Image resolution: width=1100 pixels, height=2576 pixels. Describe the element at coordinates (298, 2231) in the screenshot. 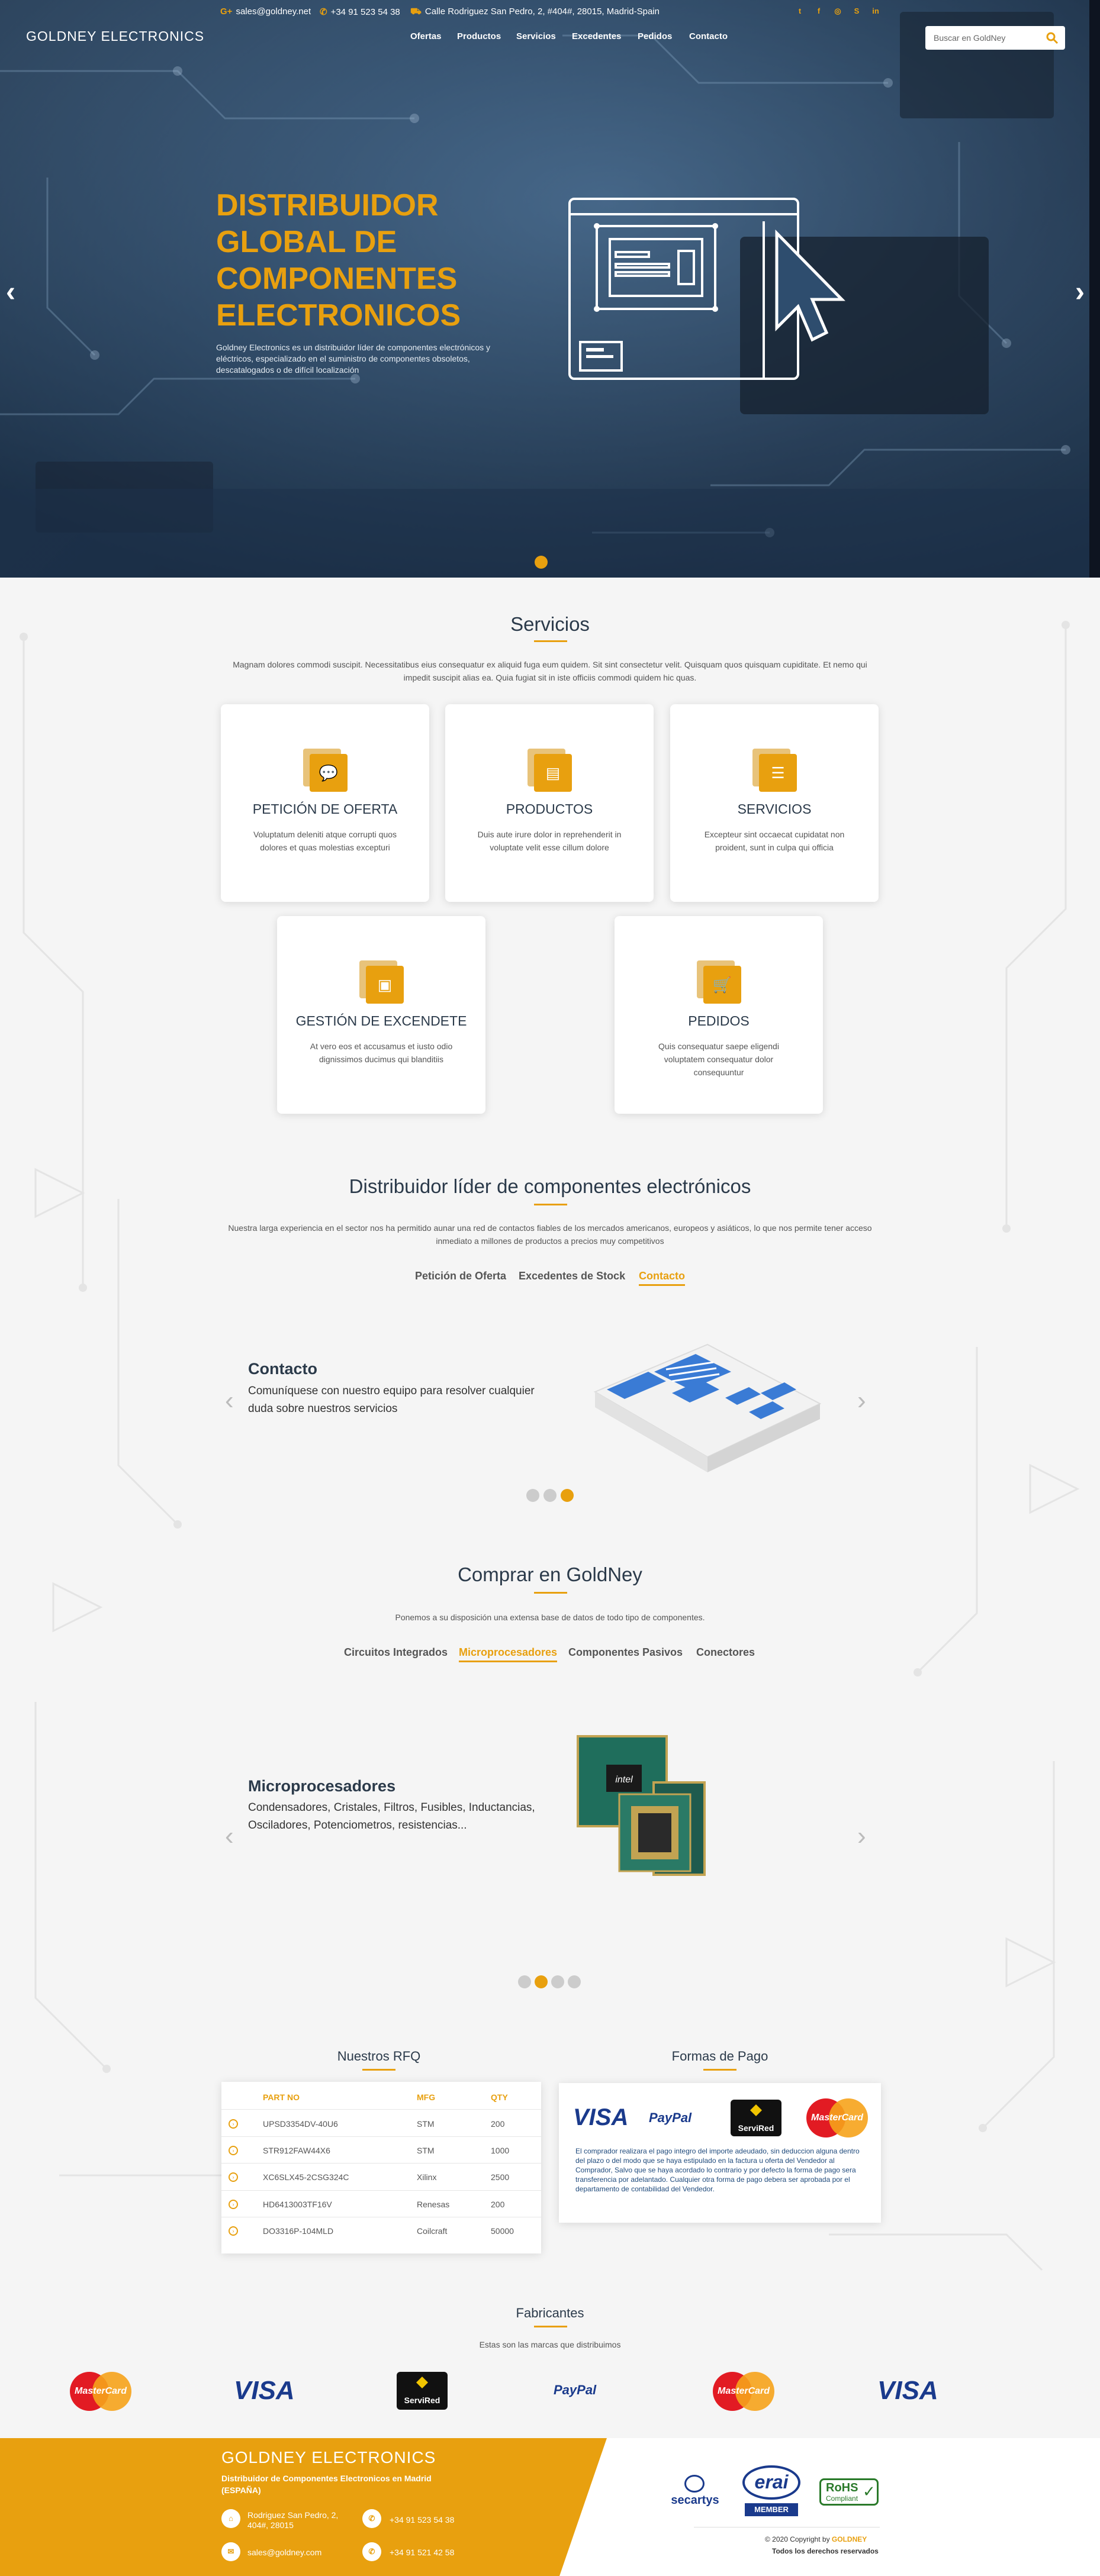

I see `rfq-part: DO3316P-104MLD` at that location.